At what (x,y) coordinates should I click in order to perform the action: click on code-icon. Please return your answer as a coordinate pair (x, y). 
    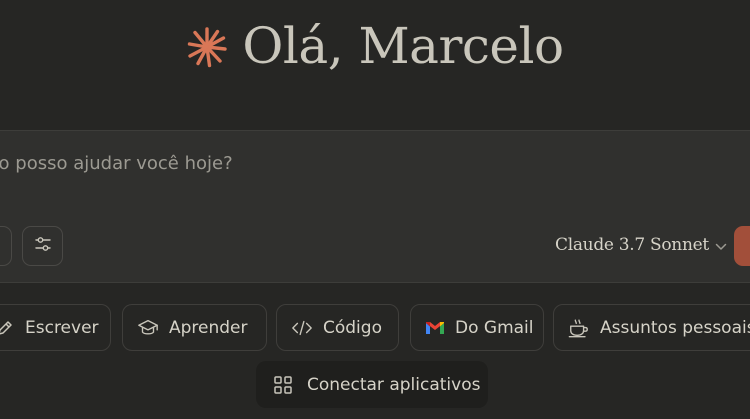
    Looking at the image, I should click on (302, 328).